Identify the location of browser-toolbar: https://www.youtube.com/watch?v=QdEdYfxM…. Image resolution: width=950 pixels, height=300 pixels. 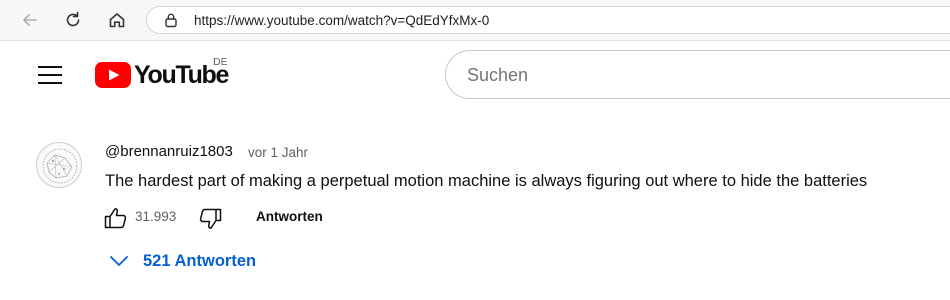
(475, 20).